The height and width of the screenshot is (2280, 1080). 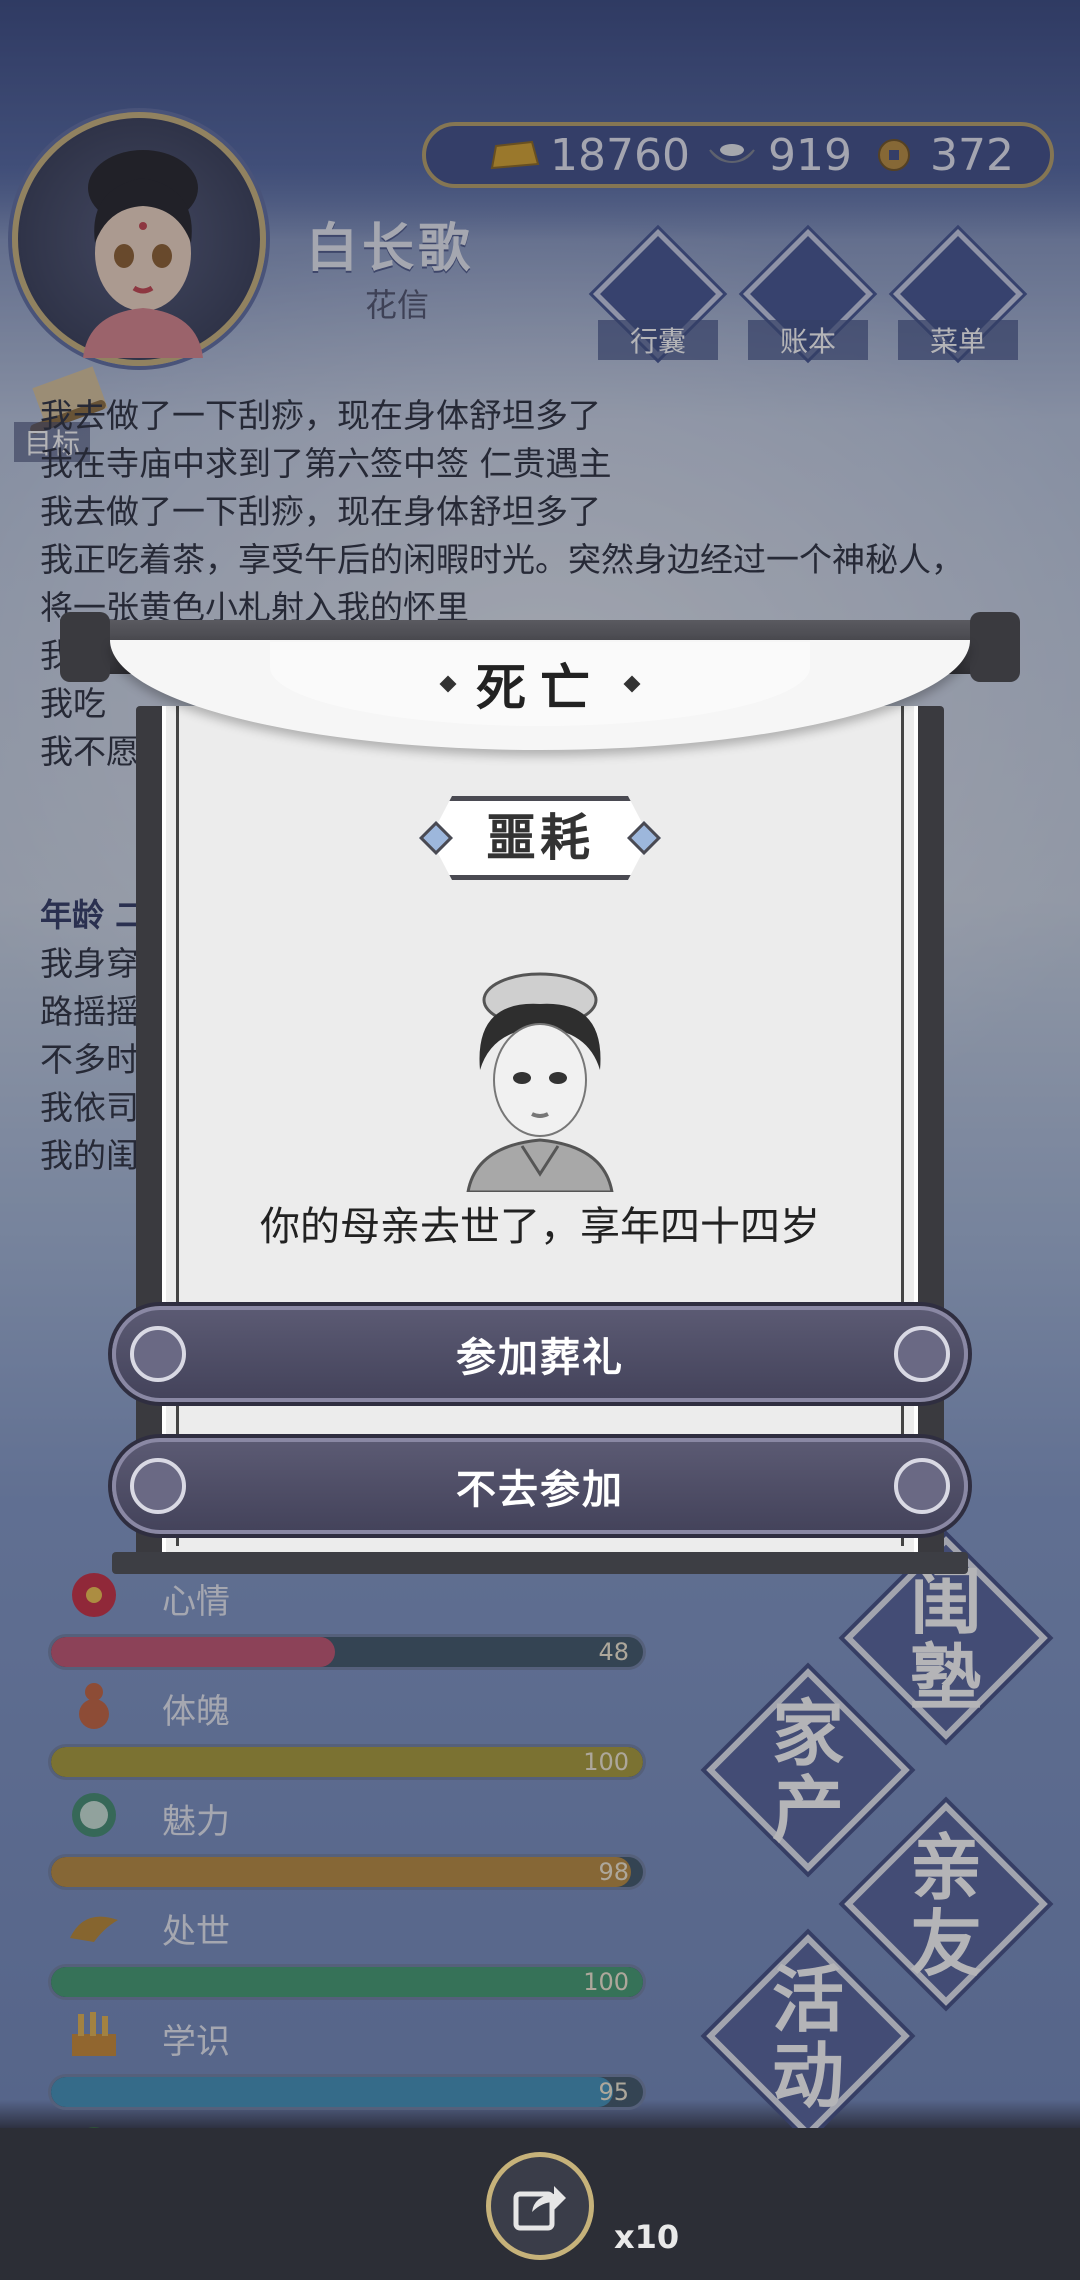 What do you see at coordinates (540, 1490) in the screenshot?
I see `decline-funeral-label: 不去参加` at bounding box center [540, 1490].